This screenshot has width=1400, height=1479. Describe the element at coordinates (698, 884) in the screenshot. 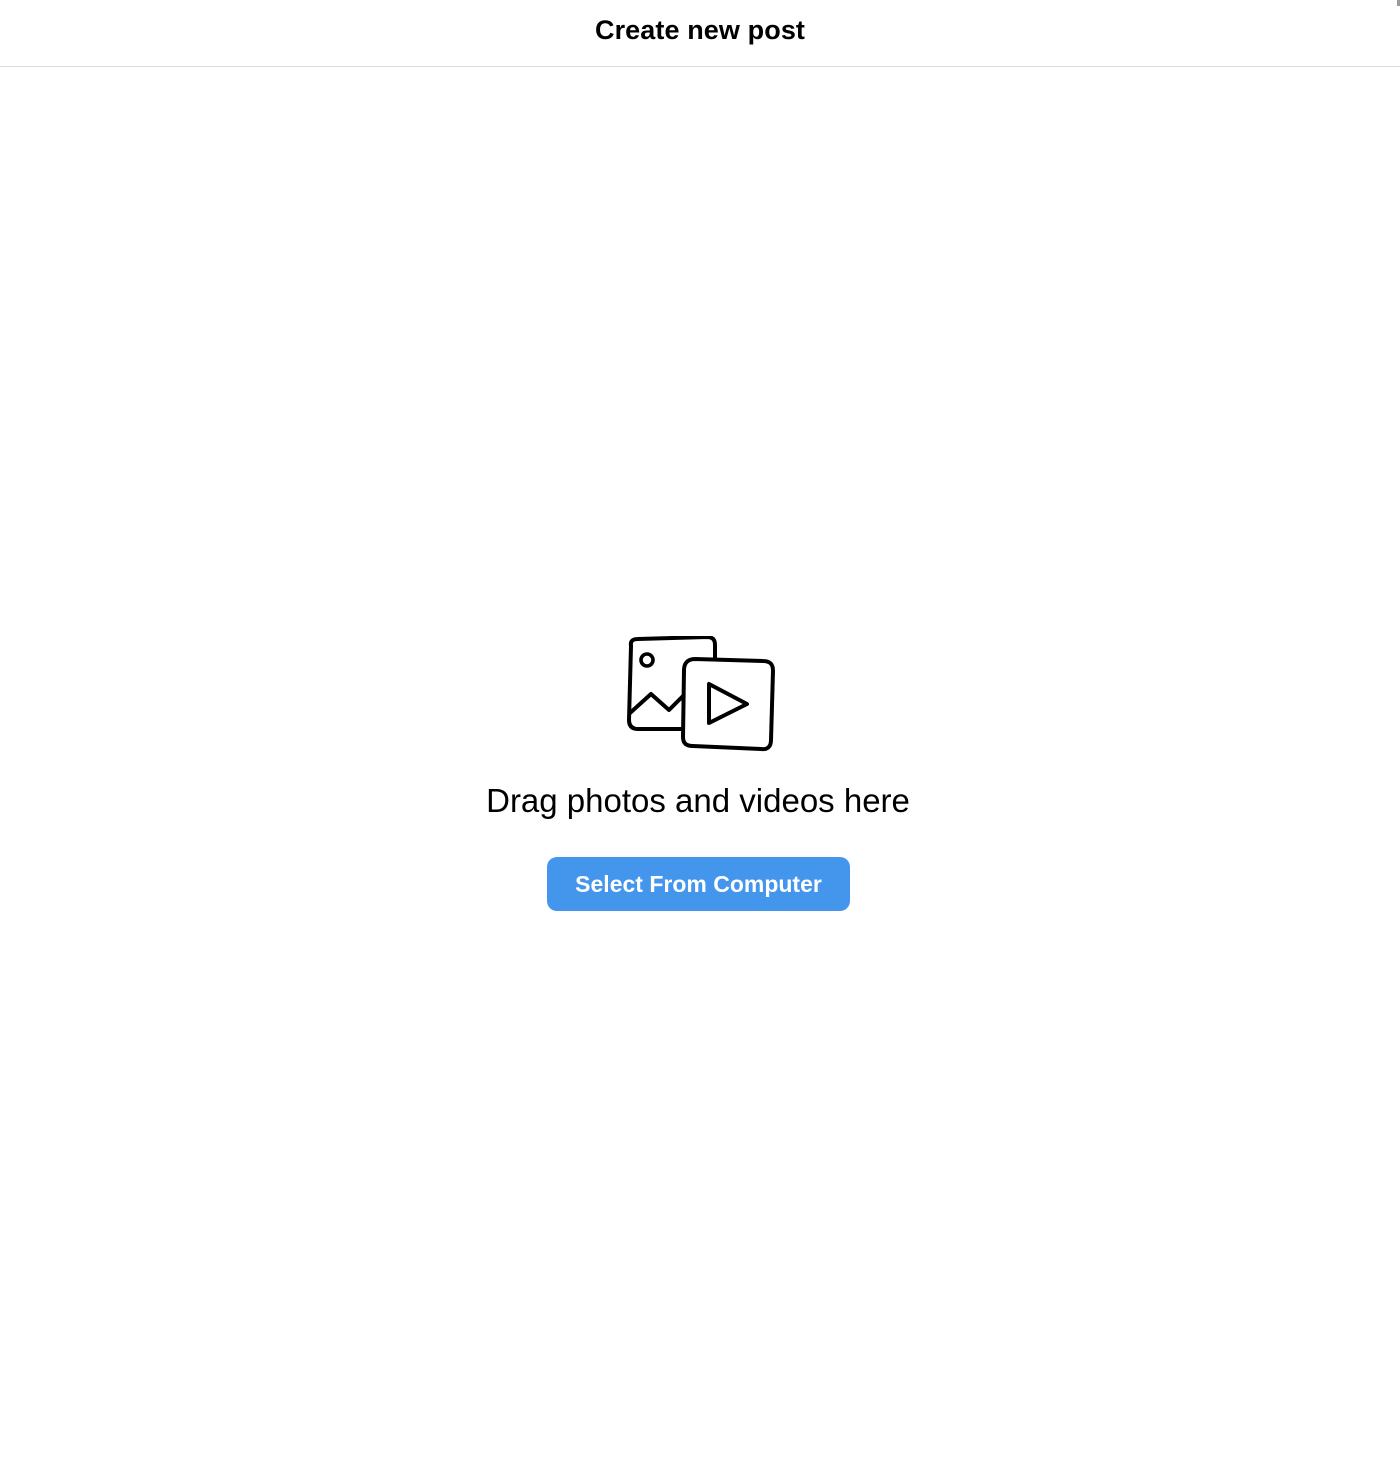

I see `select-from-computer-button: Select From Computer` at that location.